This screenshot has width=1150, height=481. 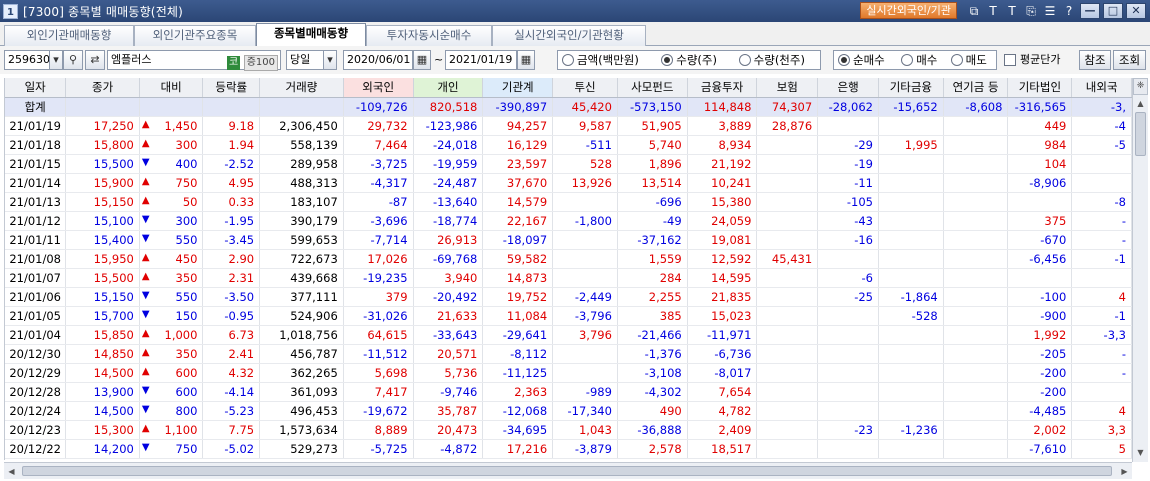 I want to click on summary-cell: 74,307, so click(x=787, y=107).